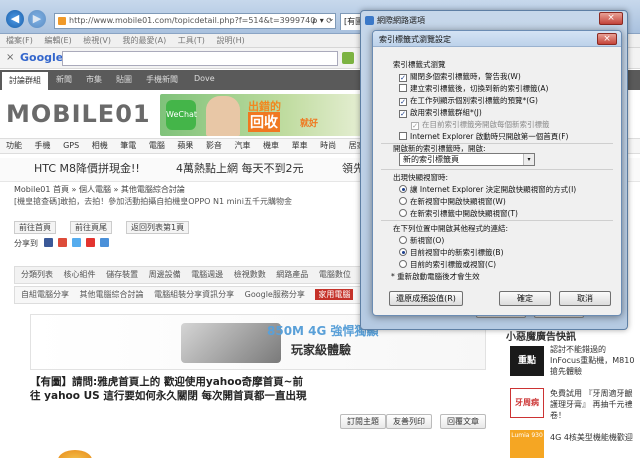  I want to click on option-taskbar-previews: ✓ 在工作列顯示個別索引標籤的預覽*(G), so click(468, 100).